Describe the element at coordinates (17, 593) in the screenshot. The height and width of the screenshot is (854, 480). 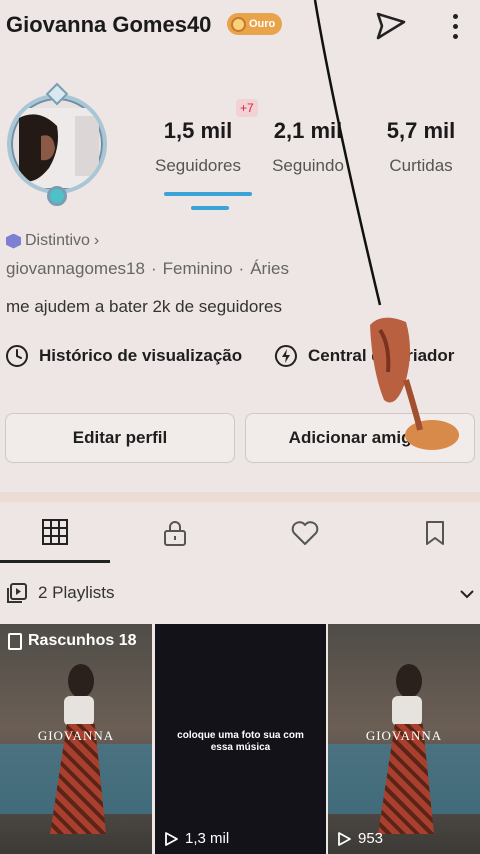
I see `playlist-icon` at that location.